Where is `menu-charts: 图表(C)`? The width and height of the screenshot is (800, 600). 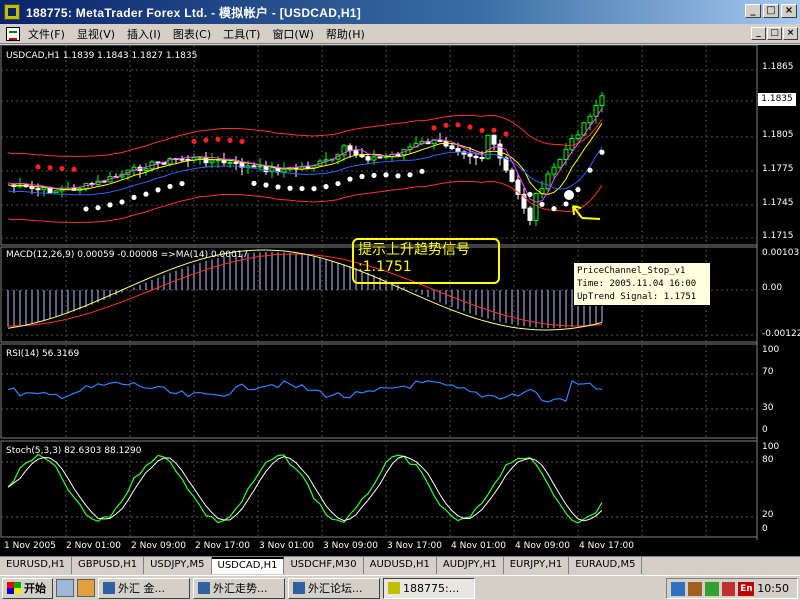
menu-charts: 图表(C) is located at coordinates (194, 34).